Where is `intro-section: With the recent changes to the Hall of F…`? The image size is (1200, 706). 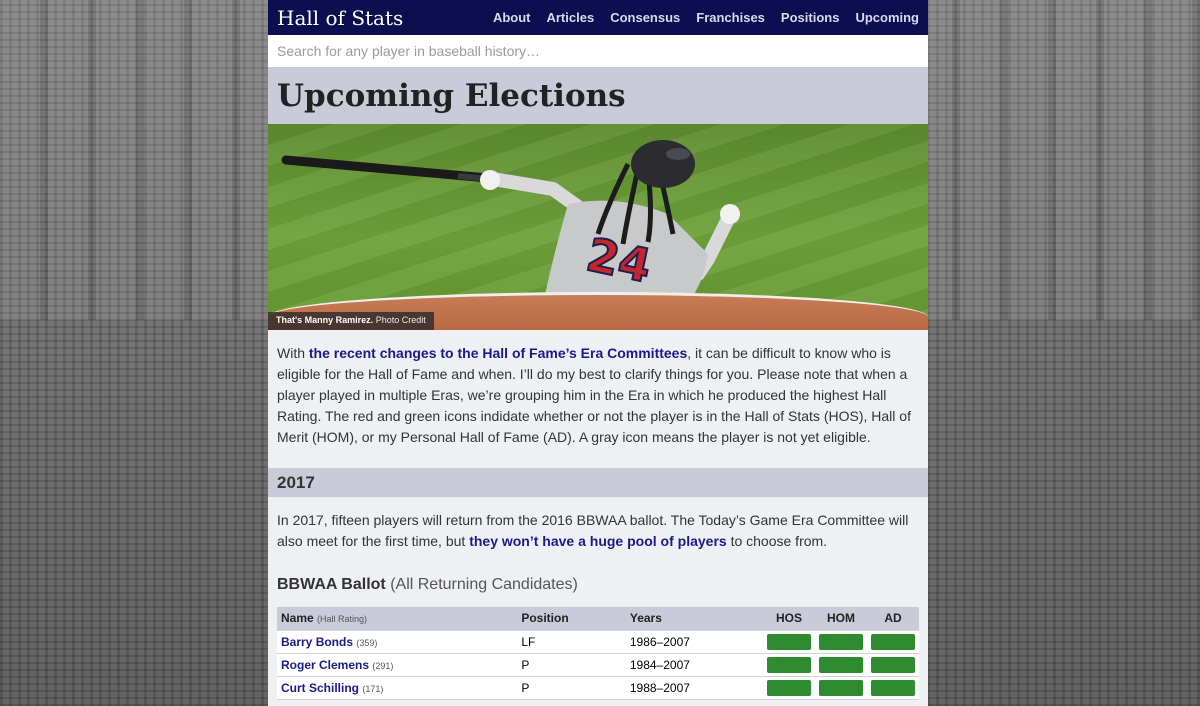
intro-section: With the recent changes to the Hall of F… is located at coordinates (598, 389).